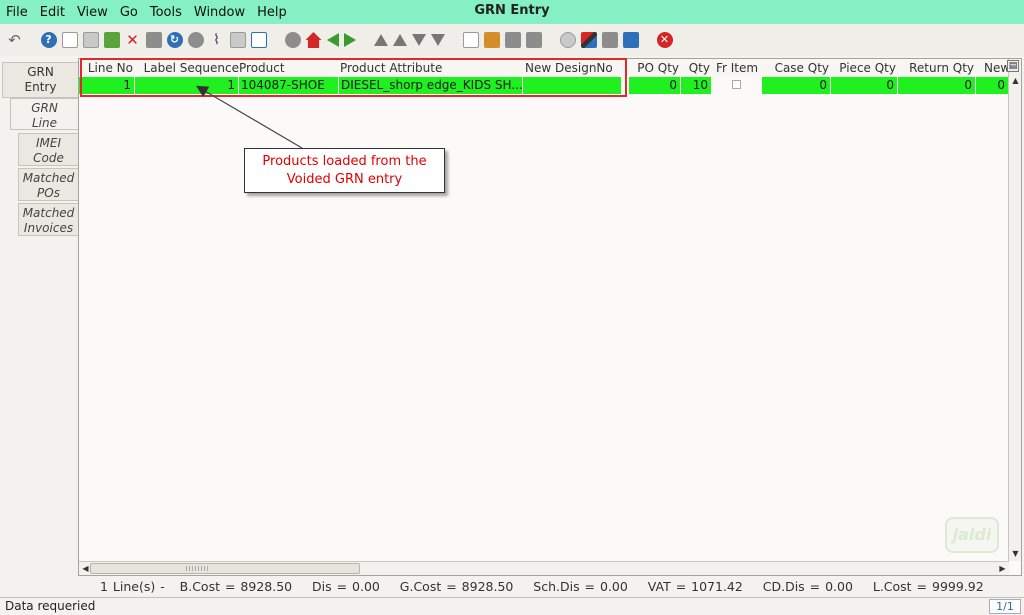  Describe the element at coordinates (237, 40) in the screenshot. I see `chat-icon` at that location.